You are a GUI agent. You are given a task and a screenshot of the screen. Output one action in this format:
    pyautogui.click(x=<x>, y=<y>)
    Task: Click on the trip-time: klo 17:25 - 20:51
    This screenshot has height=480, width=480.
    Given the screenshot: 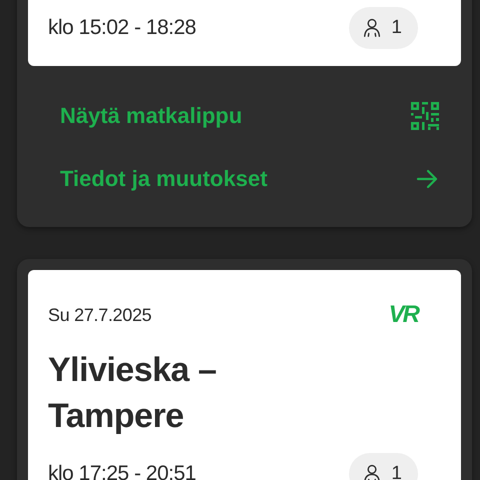 What is the action you would take?
    pyautogui.click(x=122, y=471)
    